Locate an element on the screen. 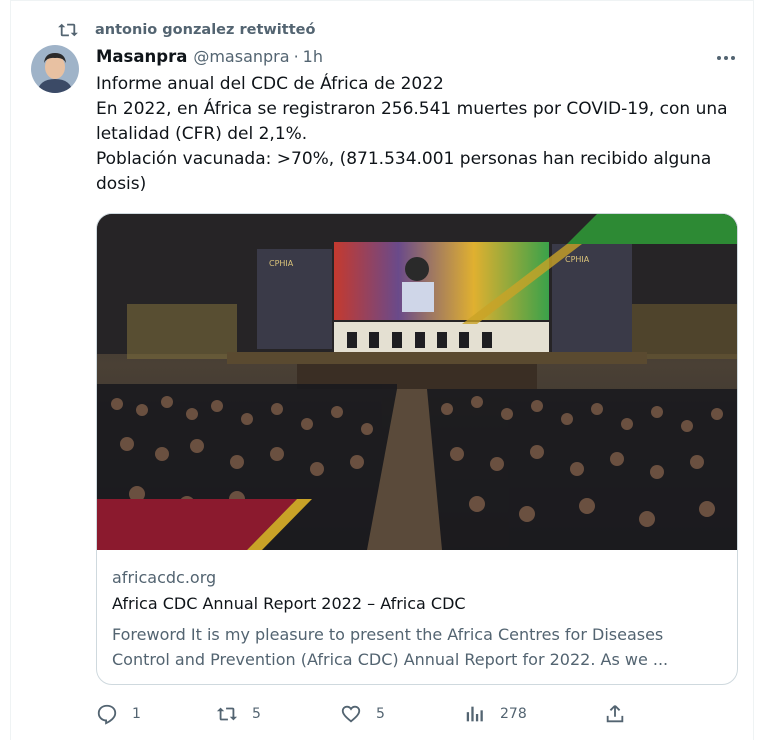  author-name: Masanpra is located at coordinates (141, 56).